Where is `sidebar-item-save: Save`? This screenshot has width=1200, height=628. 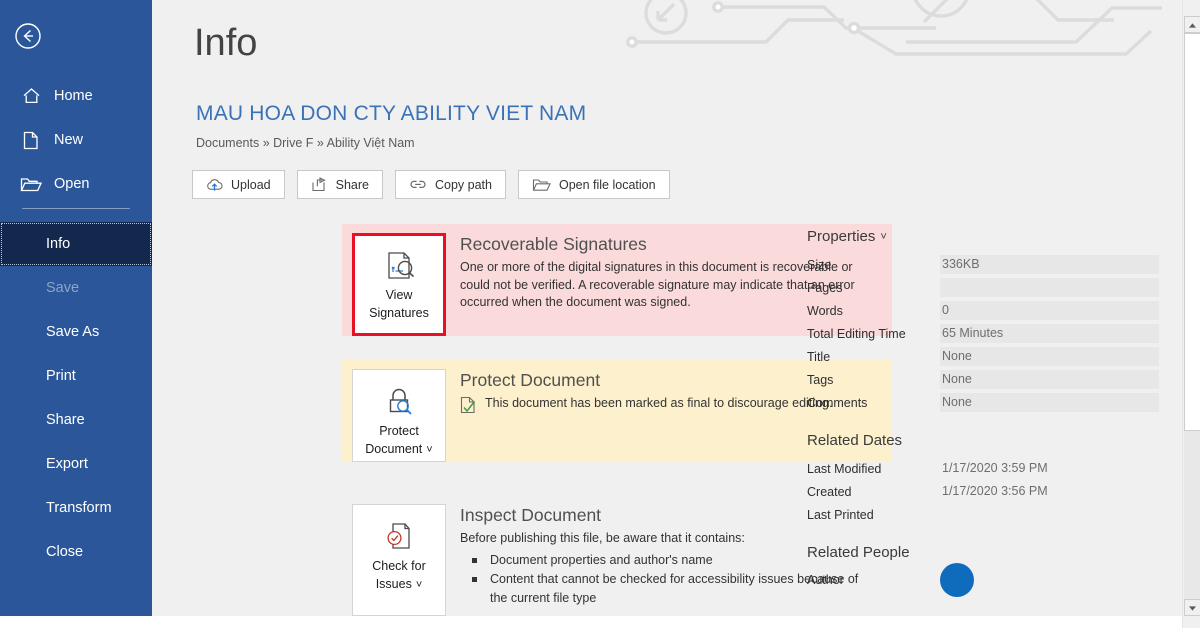
sidebar-item-save: Save is located at coordinates (76, 288).